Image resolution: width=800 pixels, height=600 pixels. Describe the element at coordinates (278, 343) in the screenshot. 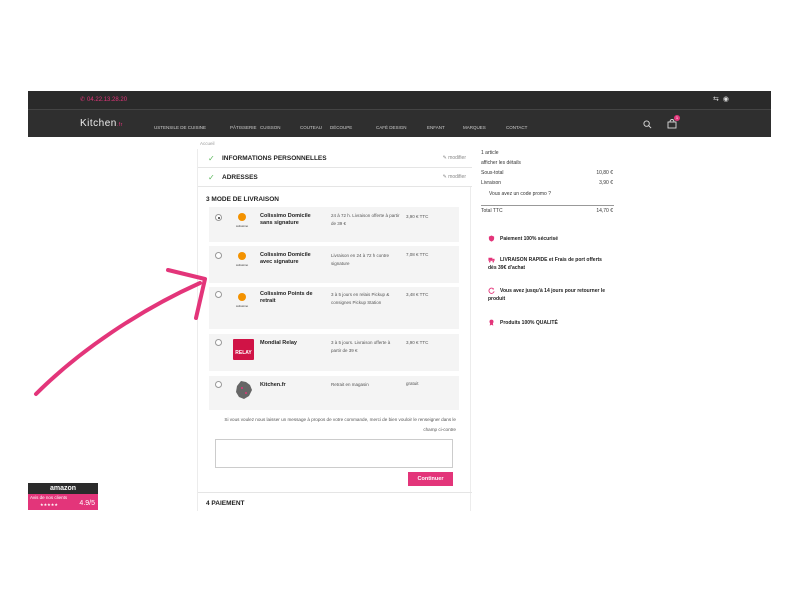

I see `carrier-name: Mondial Relay` at that location.